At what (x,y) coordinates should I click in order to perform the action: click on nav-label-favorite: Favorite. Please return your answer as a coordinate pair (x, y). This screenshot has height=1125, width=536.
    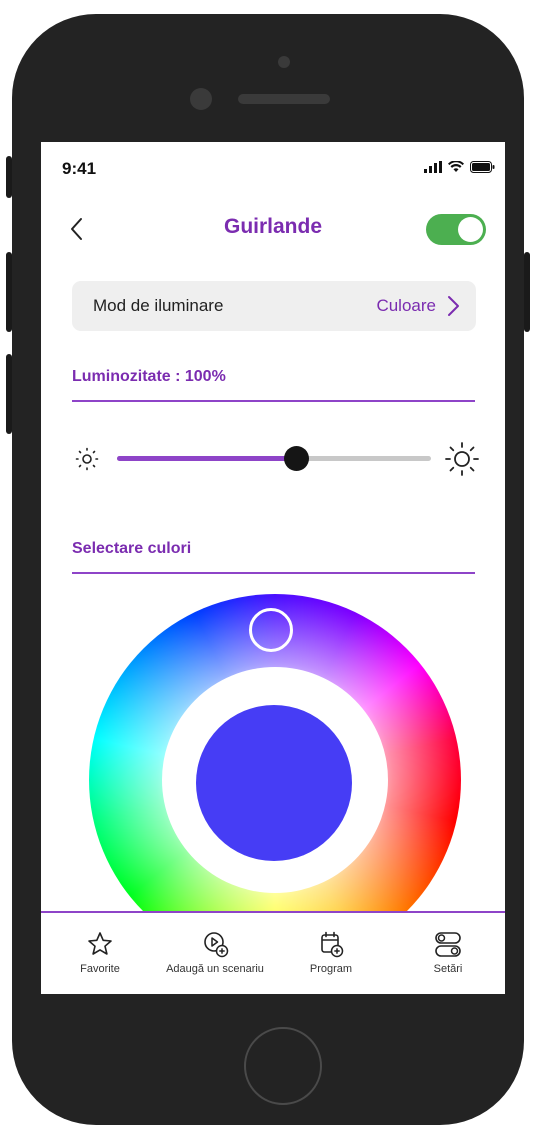
    Looking at the image, I should click on (100, 969).